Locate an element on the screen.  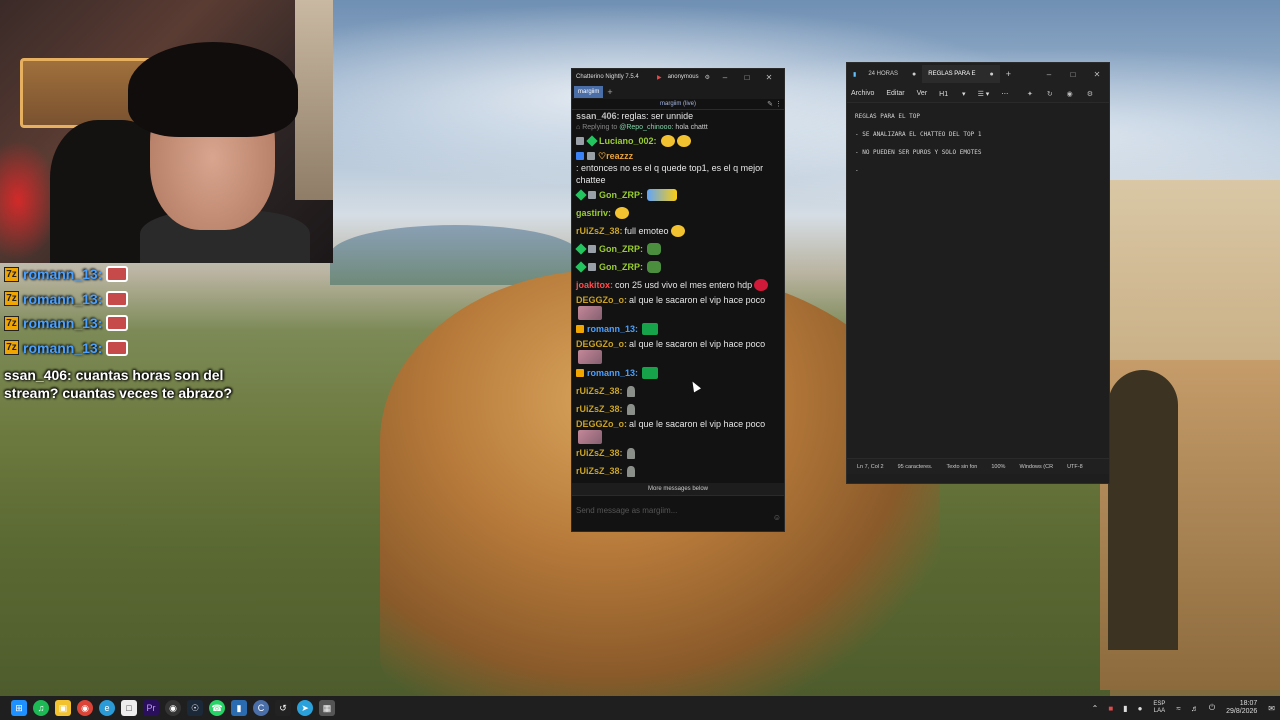
add-tab-icon: + is located at coordinates (609, 92).